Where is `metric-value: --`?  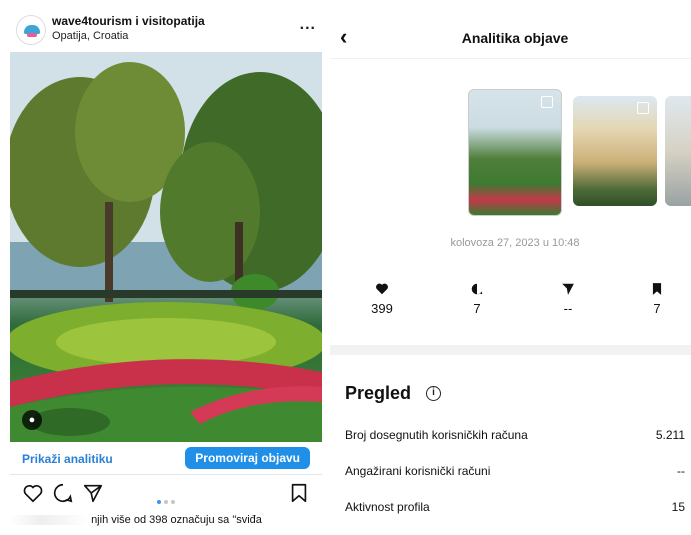
metric-value: -- is located at coordinates (681, 471).